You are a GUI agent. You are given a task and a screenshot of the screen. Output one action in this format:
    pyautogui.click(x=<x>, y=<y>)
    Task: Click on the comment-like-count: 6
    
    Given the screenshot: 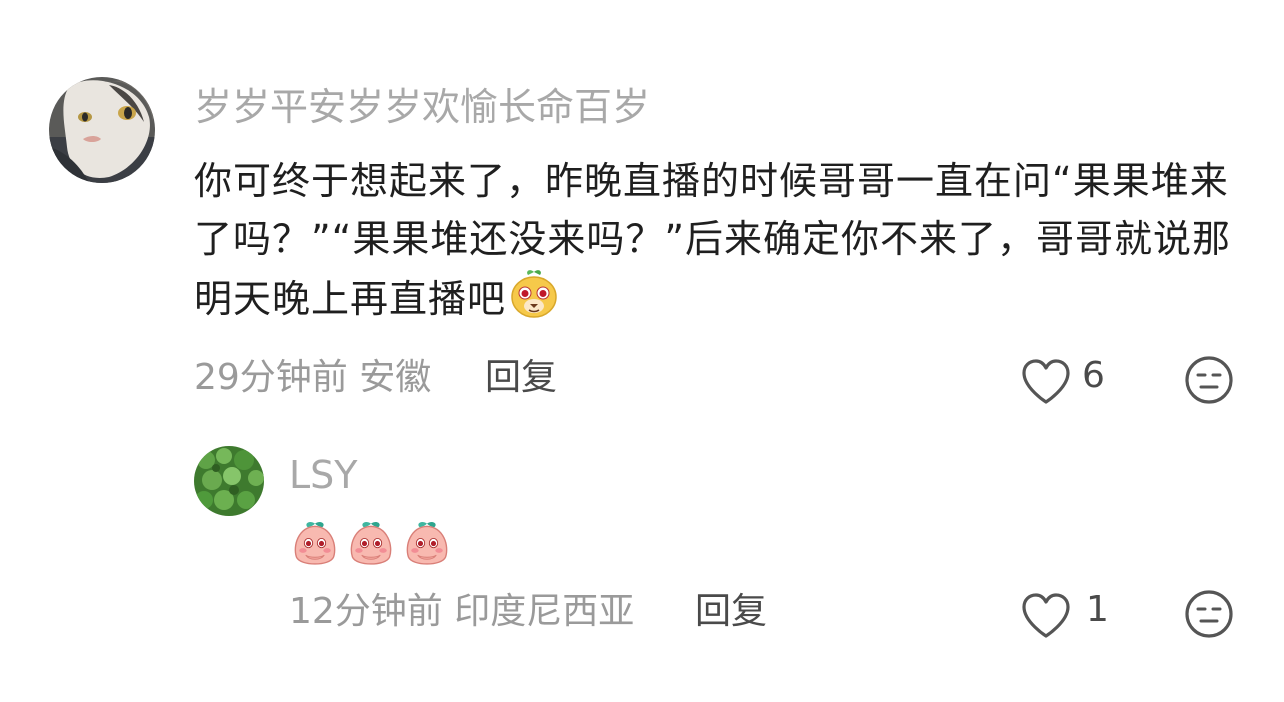 What is the action you would take?
    pyautogui.click(x=1093, y=375)
    